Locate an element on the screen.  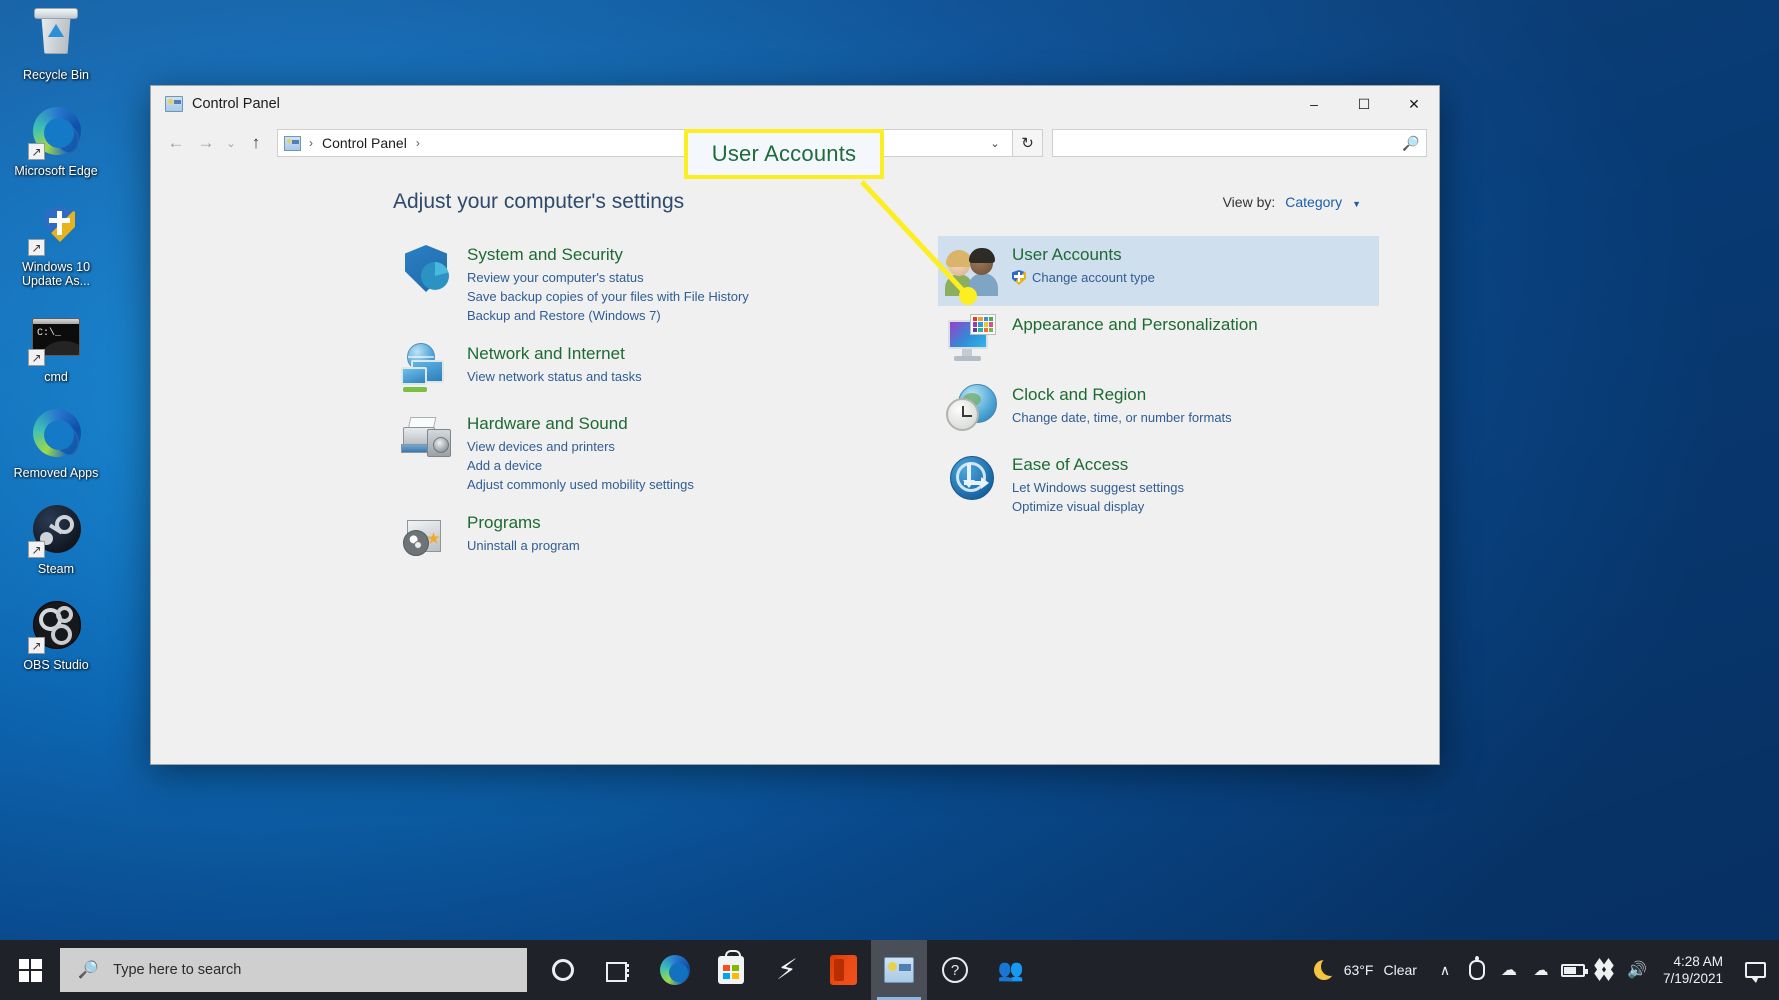
desktop-icon-removed-apps: Removed Apps is located at coordinates (56, 443).